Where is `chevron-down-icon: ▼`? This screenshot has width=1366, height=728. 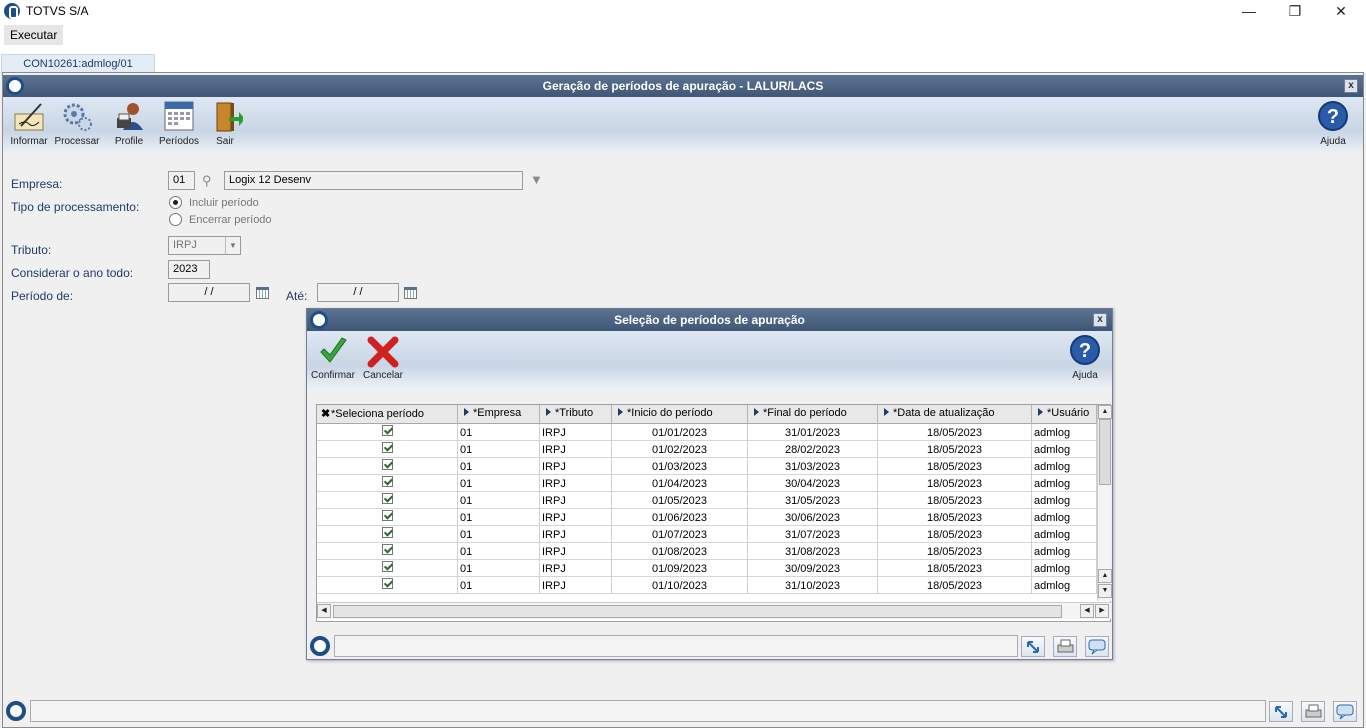
chevron-down-icon: ▼ is located at coordinates (232, 245).